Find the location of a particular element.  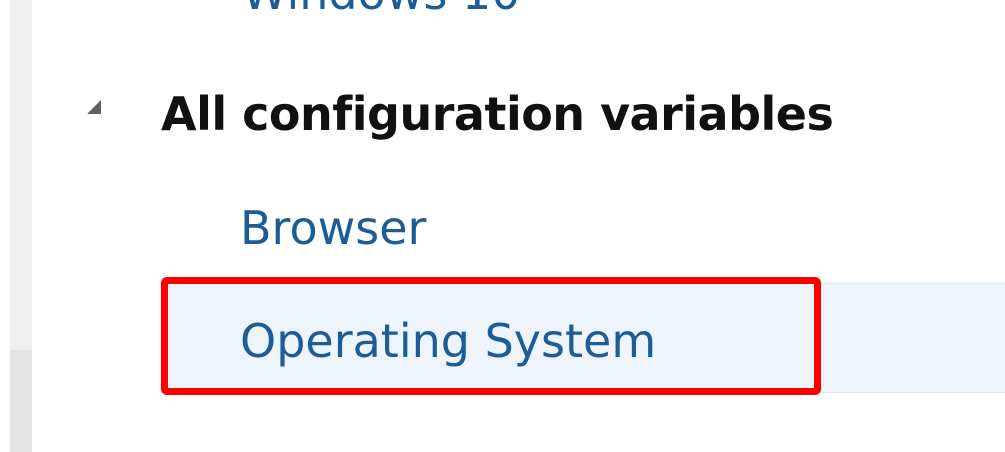

tree-group-all-configuration-variables: All configuration variables is located at coordinates (460, 114).